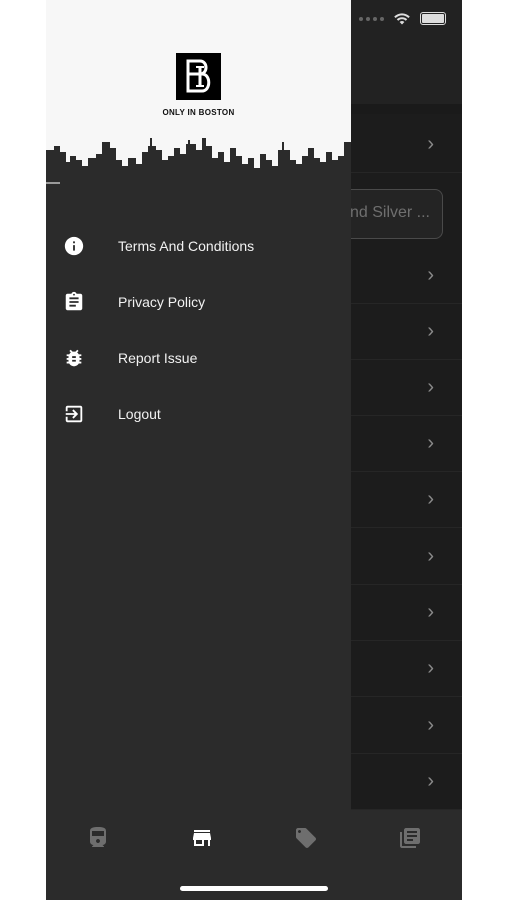  I want to click on menu-label: Report Issue, so click(158, 358).